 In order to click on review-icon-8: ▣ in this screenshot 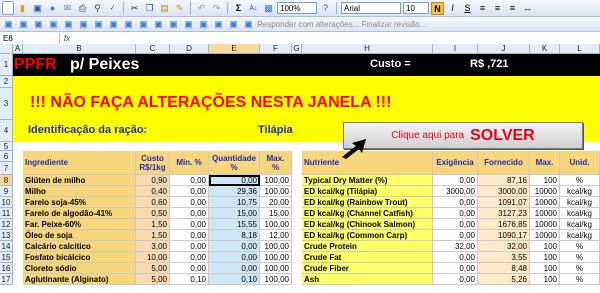, I will do `click(113, 24)`.